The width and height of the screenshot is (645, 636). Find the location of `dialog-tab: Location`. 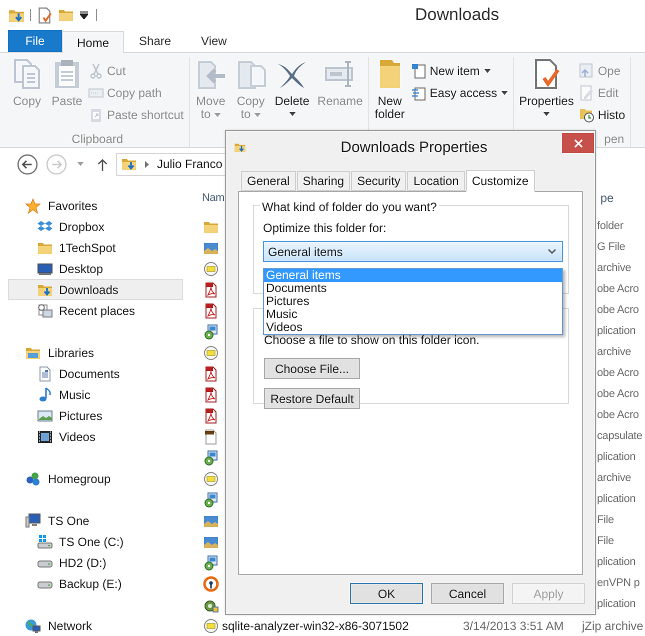

dialog-tab: Location is located at coordinates (436, 181).